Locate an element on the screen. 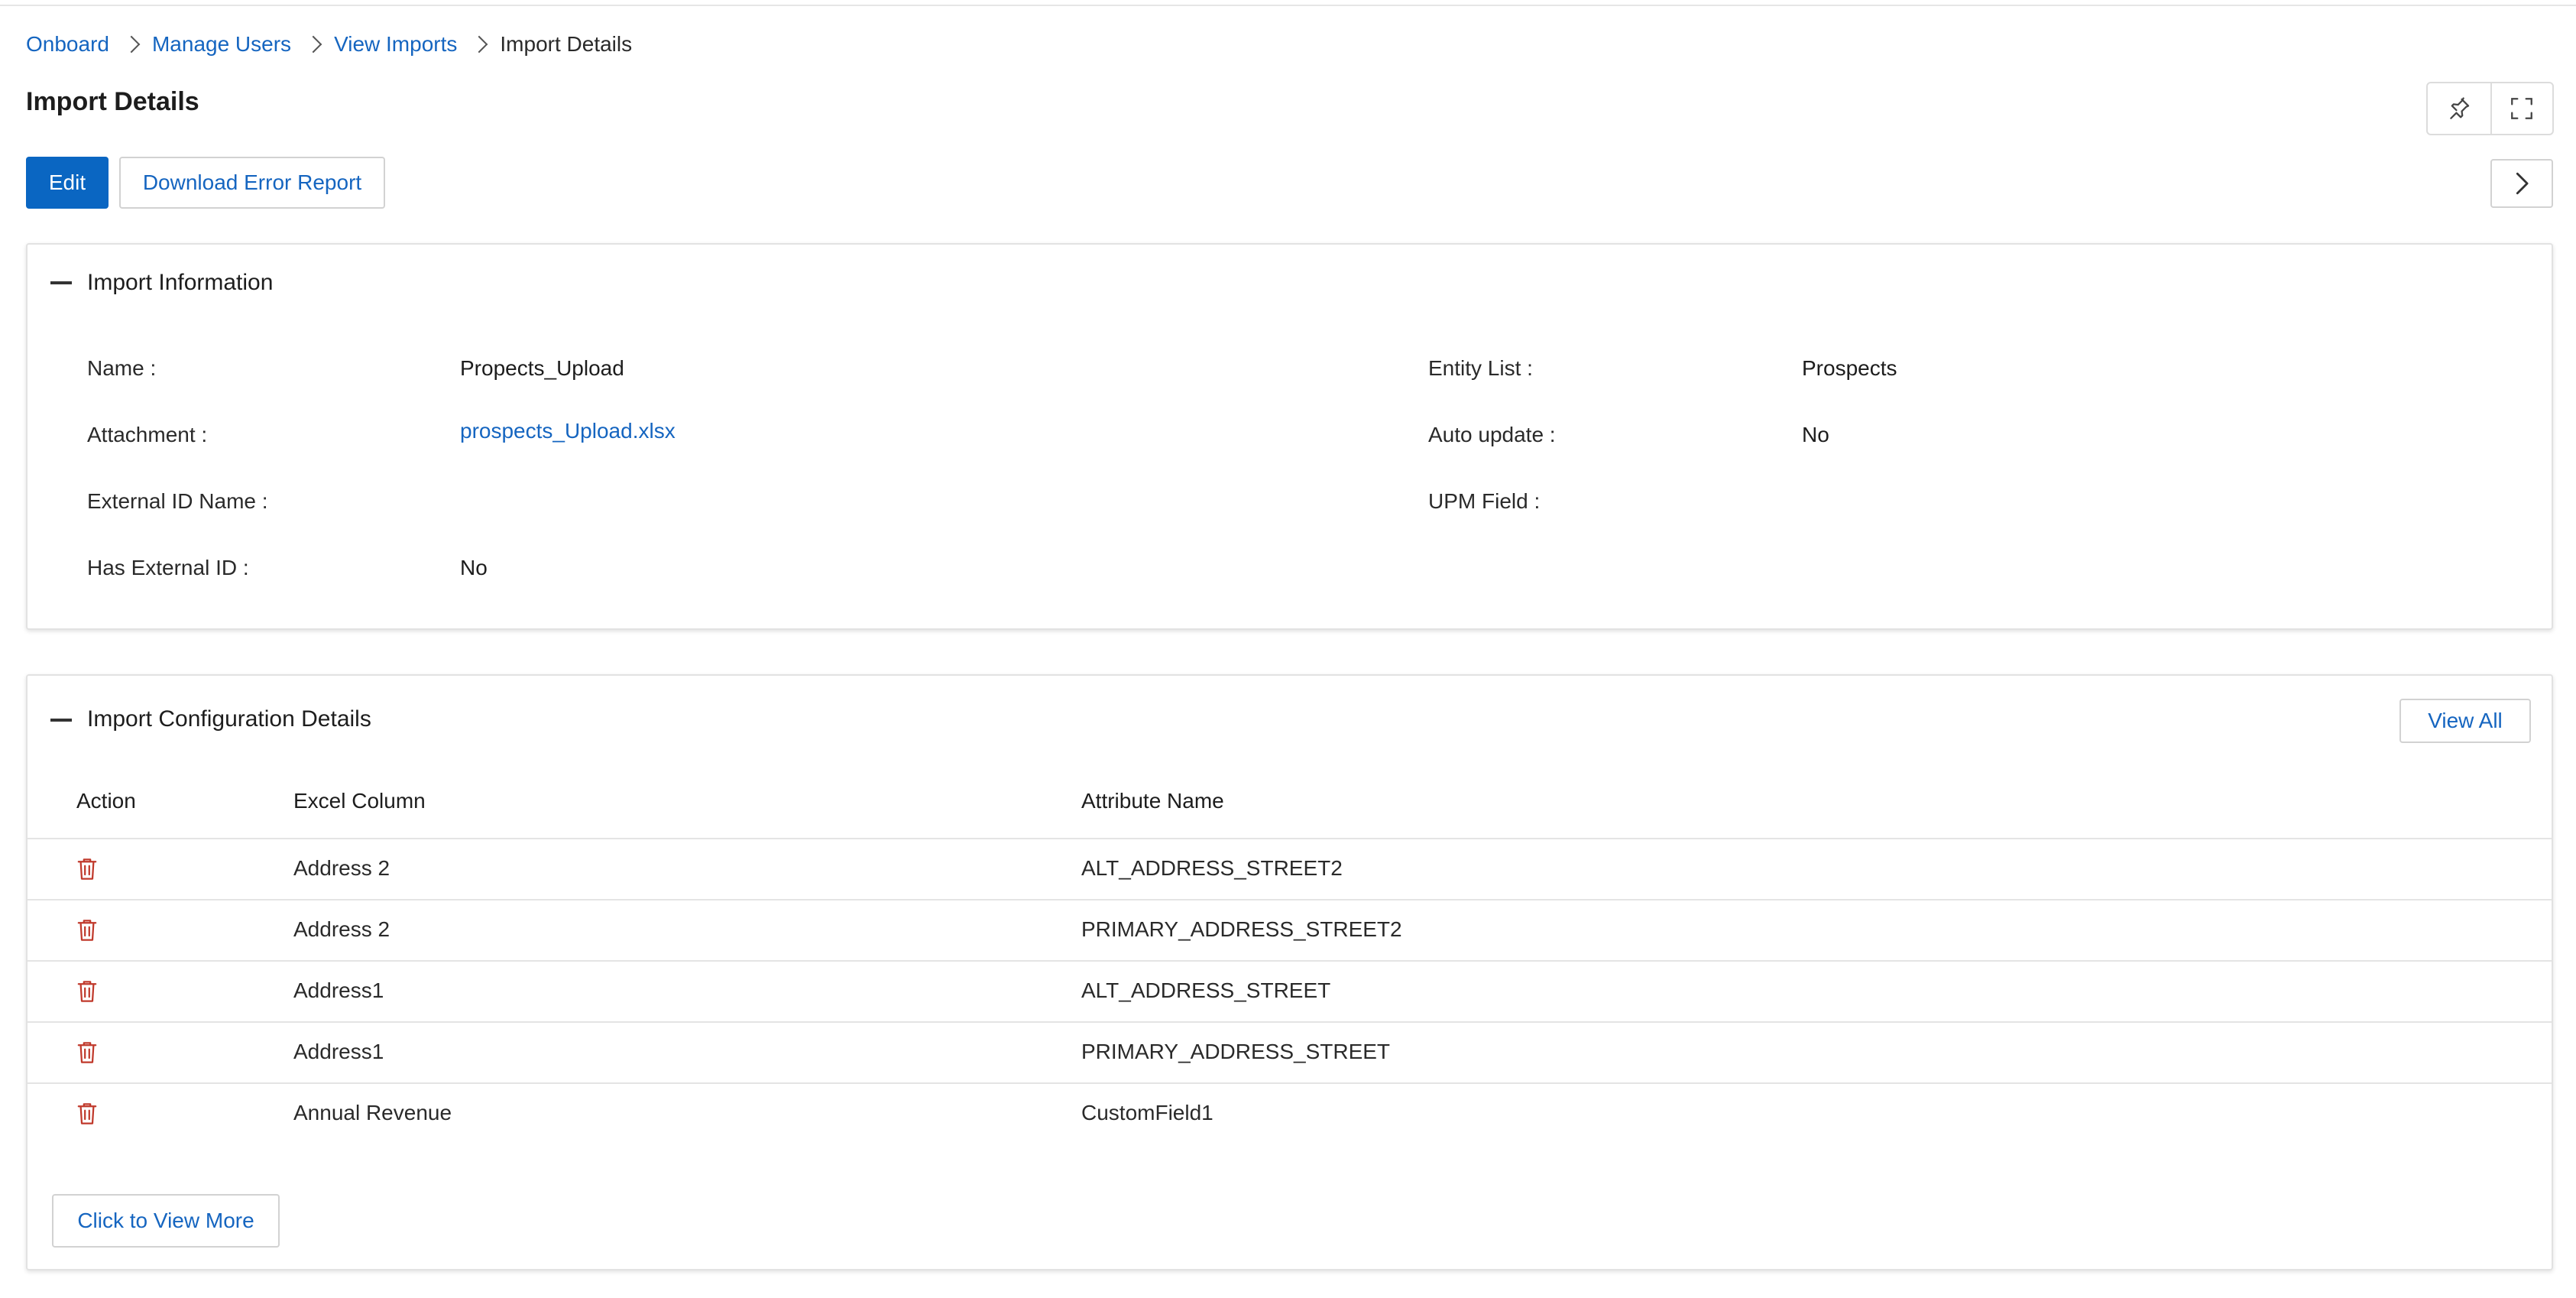 Image resolution: width=2576 pixels, height=1298 pixels. breadcrumb-manage-users: Manage Users is located at coordinates (221, 44).